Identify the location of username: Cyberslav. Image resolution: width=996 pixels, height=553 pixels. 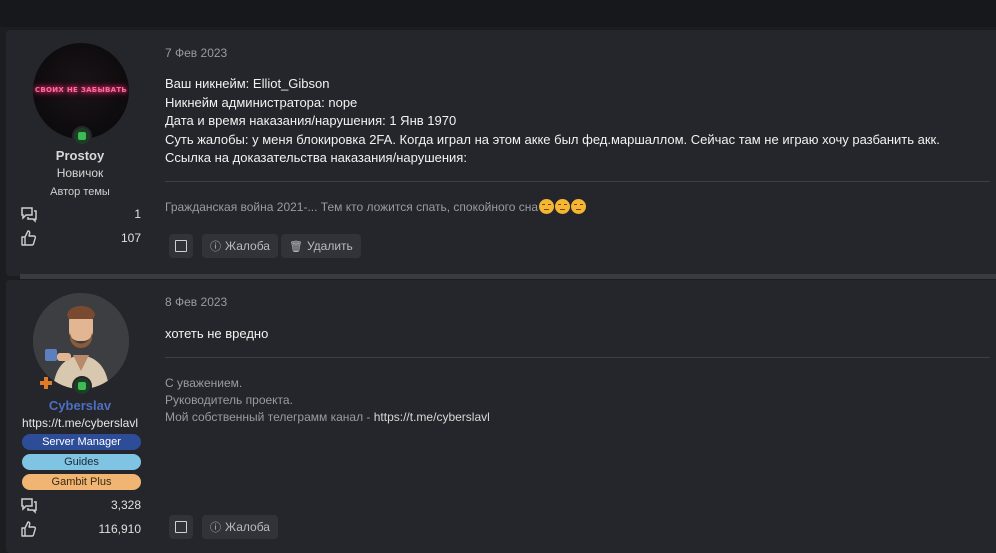
(80, 405).